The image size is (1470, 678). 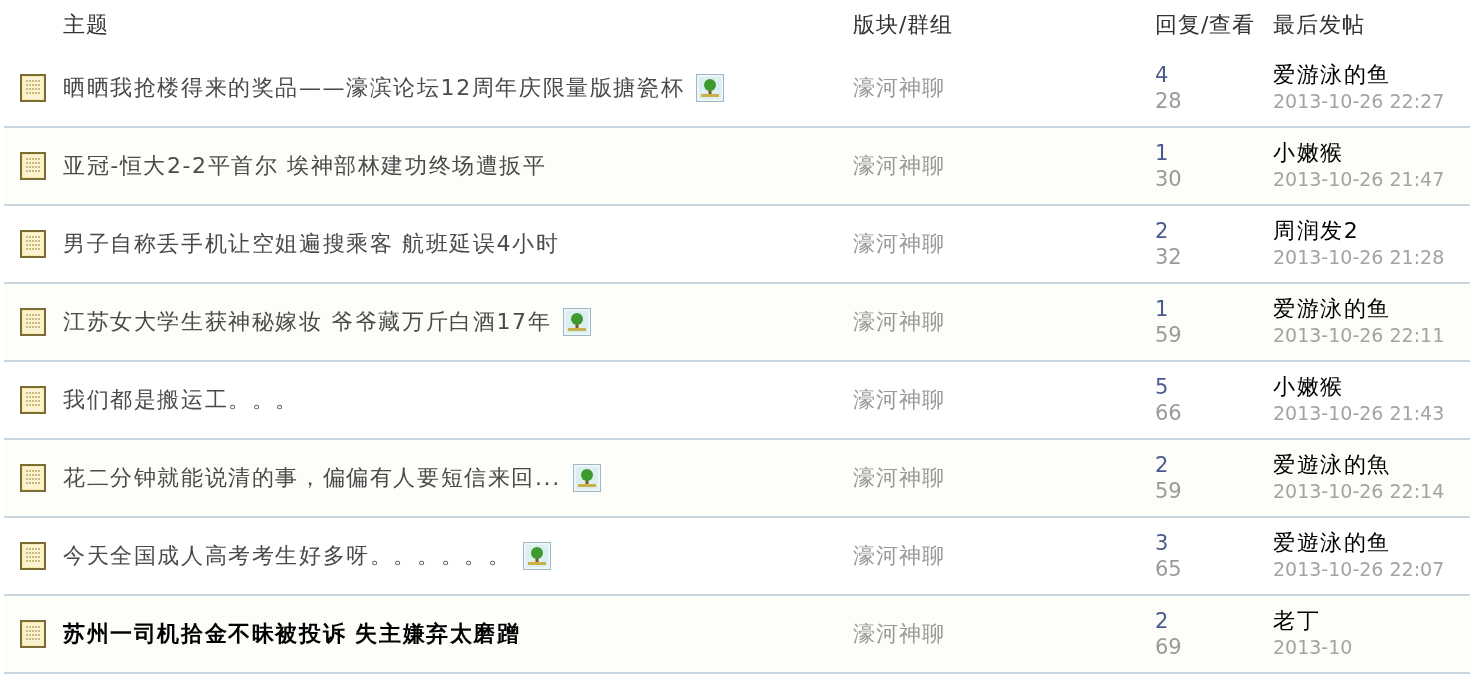 What do you see at coordinates (305, 166) in the screenshot?
I see `thread-title-link: 亚冠-恒大2-2平首尔 埃神部林建功终场遭扳平` at bounding box center [305, 166].